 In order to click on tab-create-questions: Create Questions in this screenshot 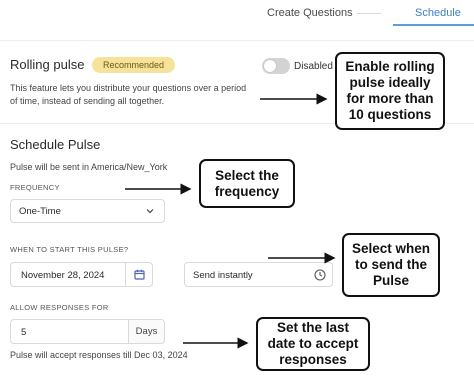, I will do `click(310, 13)`.